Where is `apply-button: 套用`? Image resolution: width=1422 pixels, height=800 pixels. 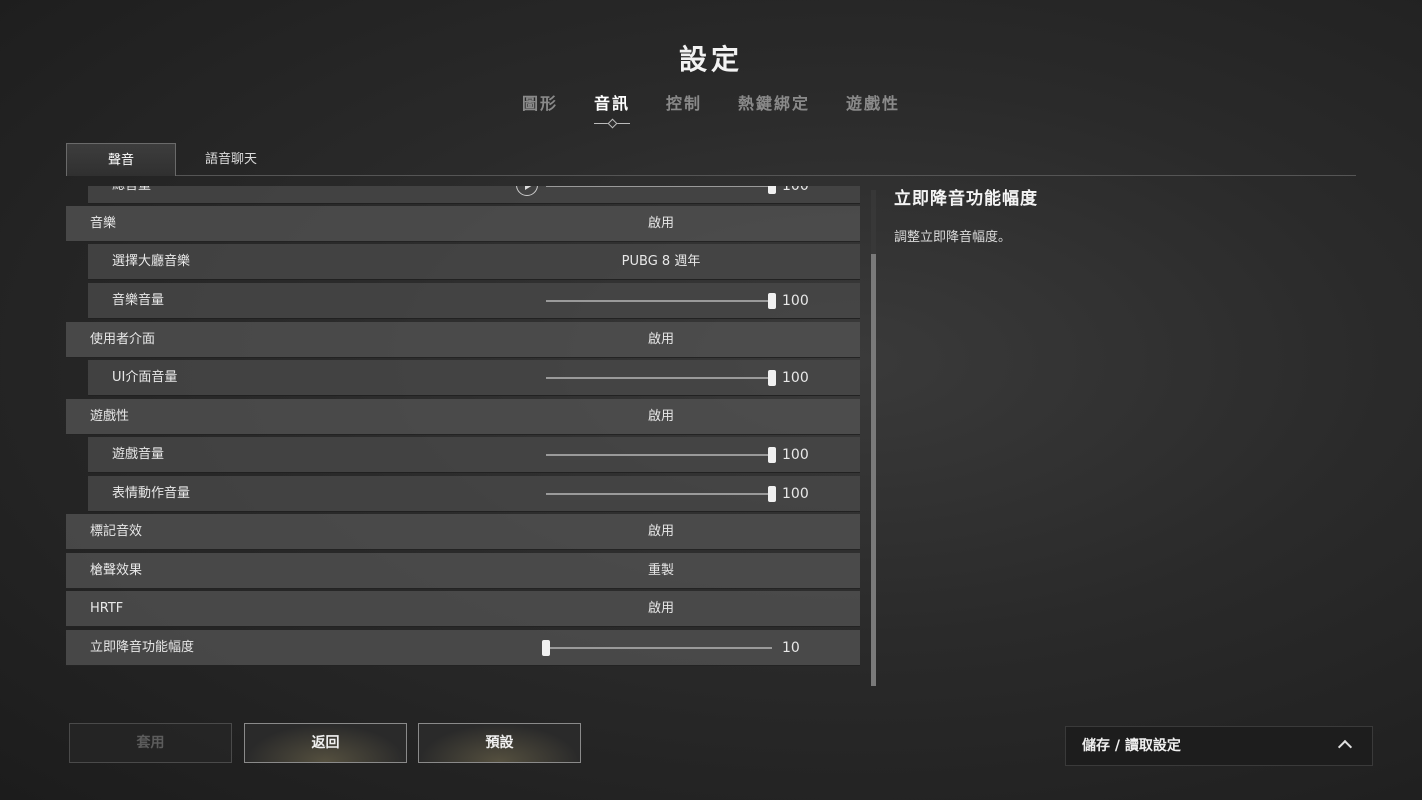 apply-button: 套用 is located at coordinates (150, 743).